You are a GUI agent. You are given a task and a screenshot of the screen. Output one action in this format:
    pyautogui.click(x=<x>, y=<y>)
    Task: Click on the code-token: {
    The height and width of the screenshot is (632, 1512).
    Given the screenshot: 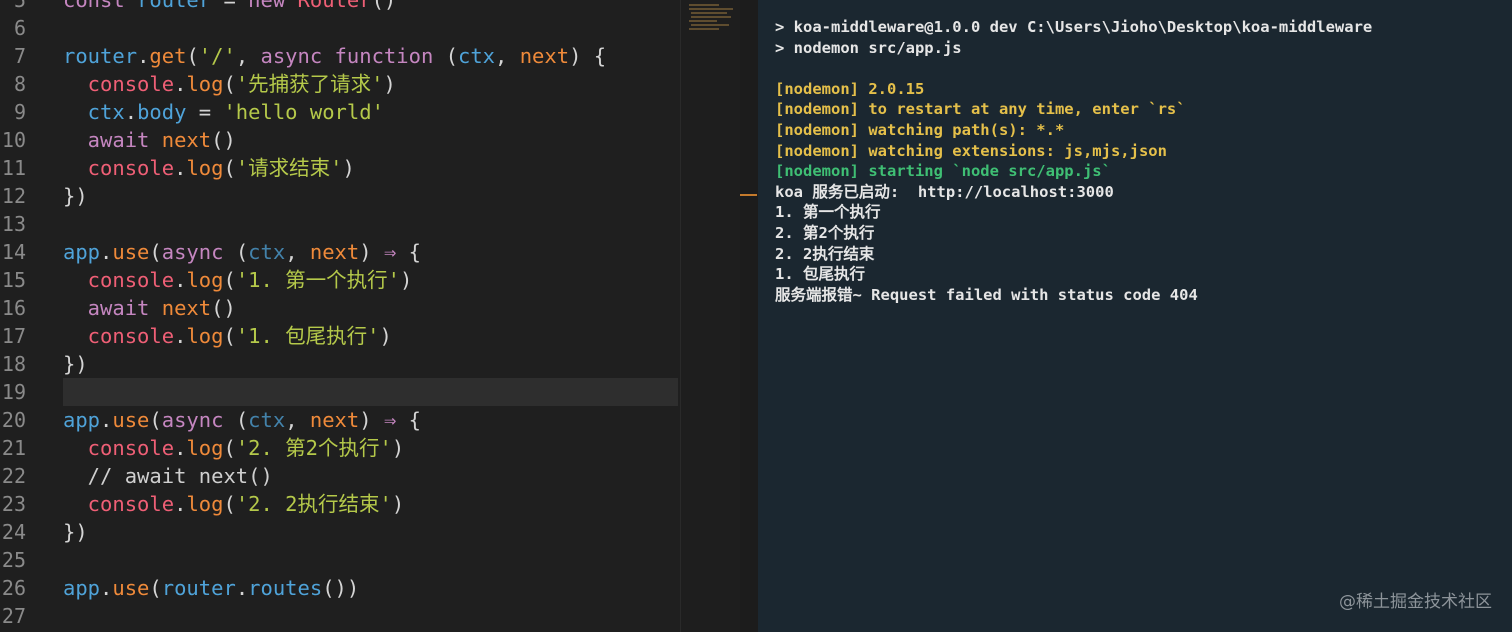 What is the action you would take?
    pyautogui.click(x=408, y=252)
    